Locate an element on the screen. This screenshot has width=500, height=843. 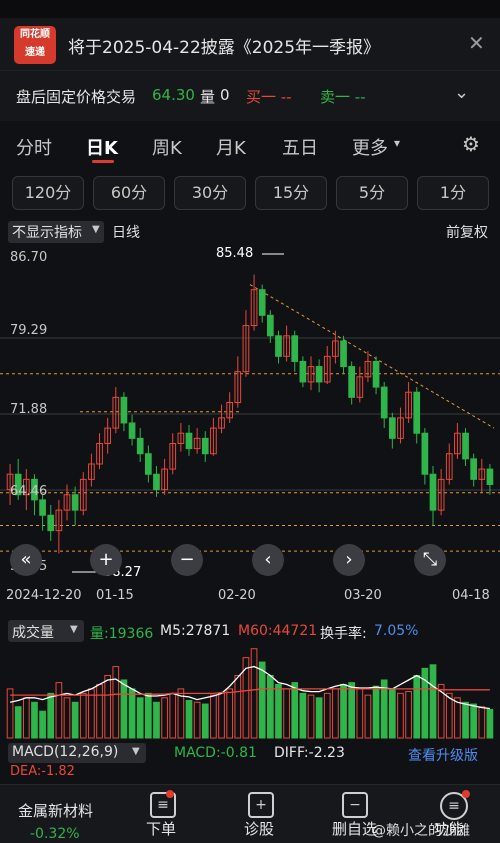
after-hours-ask: 卖一 -- is located at coordinates (343, 97).